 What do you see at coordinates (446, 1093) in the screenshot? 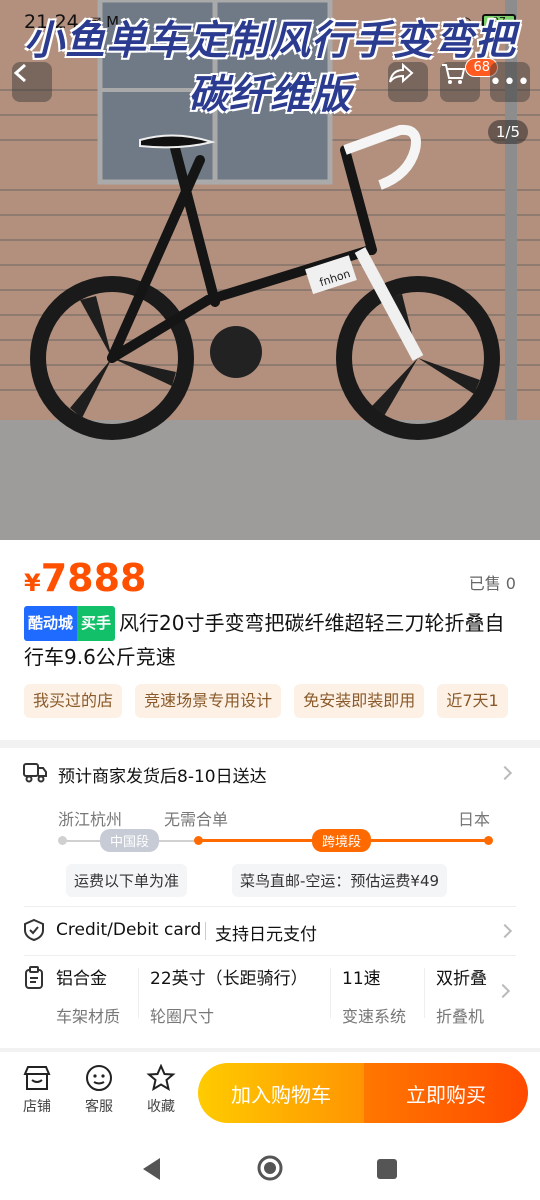
I see `buy-now-button: 立即购买` at bounding box center [446, 1093].